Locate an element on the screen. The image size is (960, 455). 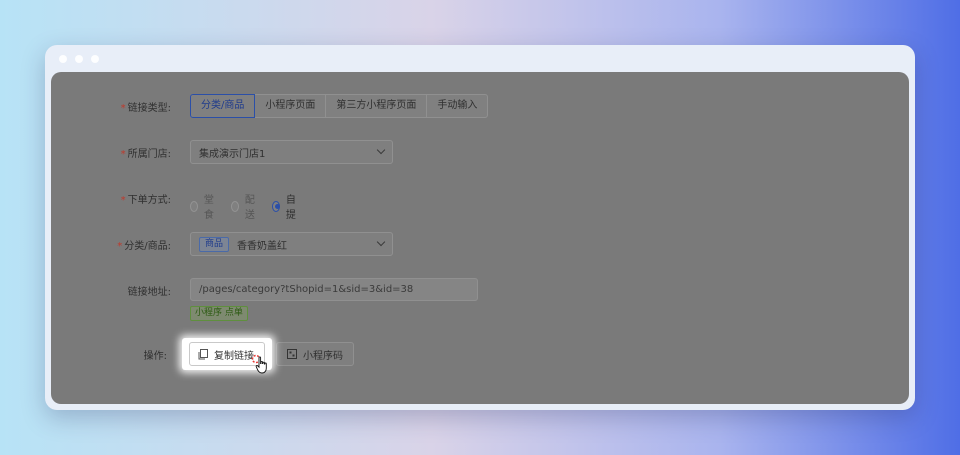
miniprogram-order-badge: 小程序 点单 is located at coordinates (219, 313).